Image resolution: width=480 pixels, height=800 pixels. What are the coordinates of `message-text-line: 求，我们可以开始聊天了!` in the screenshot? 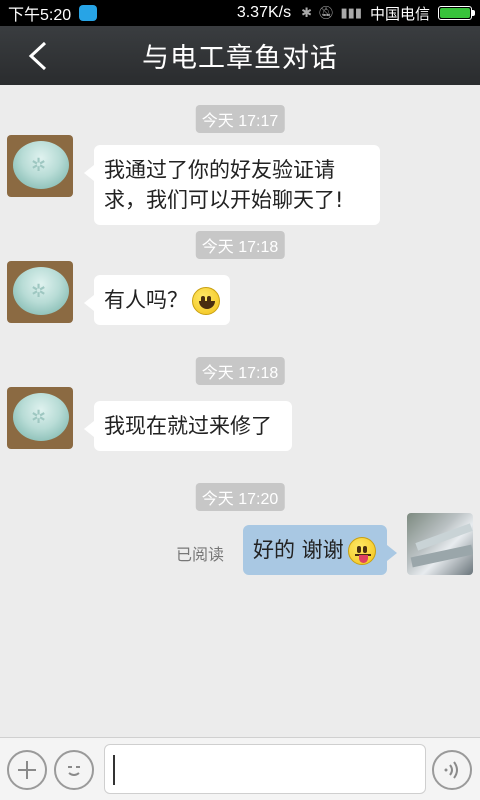 It's located at (224, 200).